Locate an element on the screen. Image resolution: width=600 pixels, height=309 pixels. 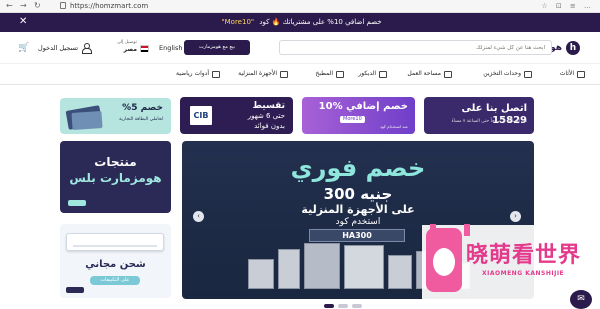
carousel-dots is located at coordinates (343, 306).